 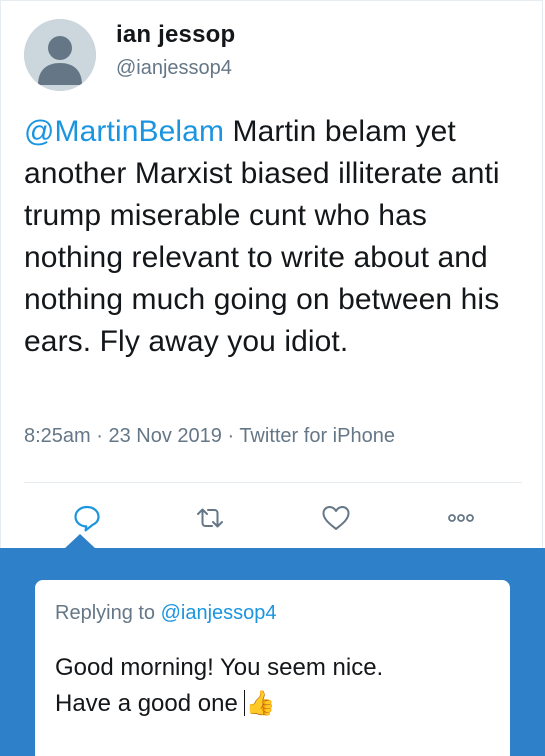 I want to click on replying-to: Replying to @ianjessop4, so click(x=166, y=613).